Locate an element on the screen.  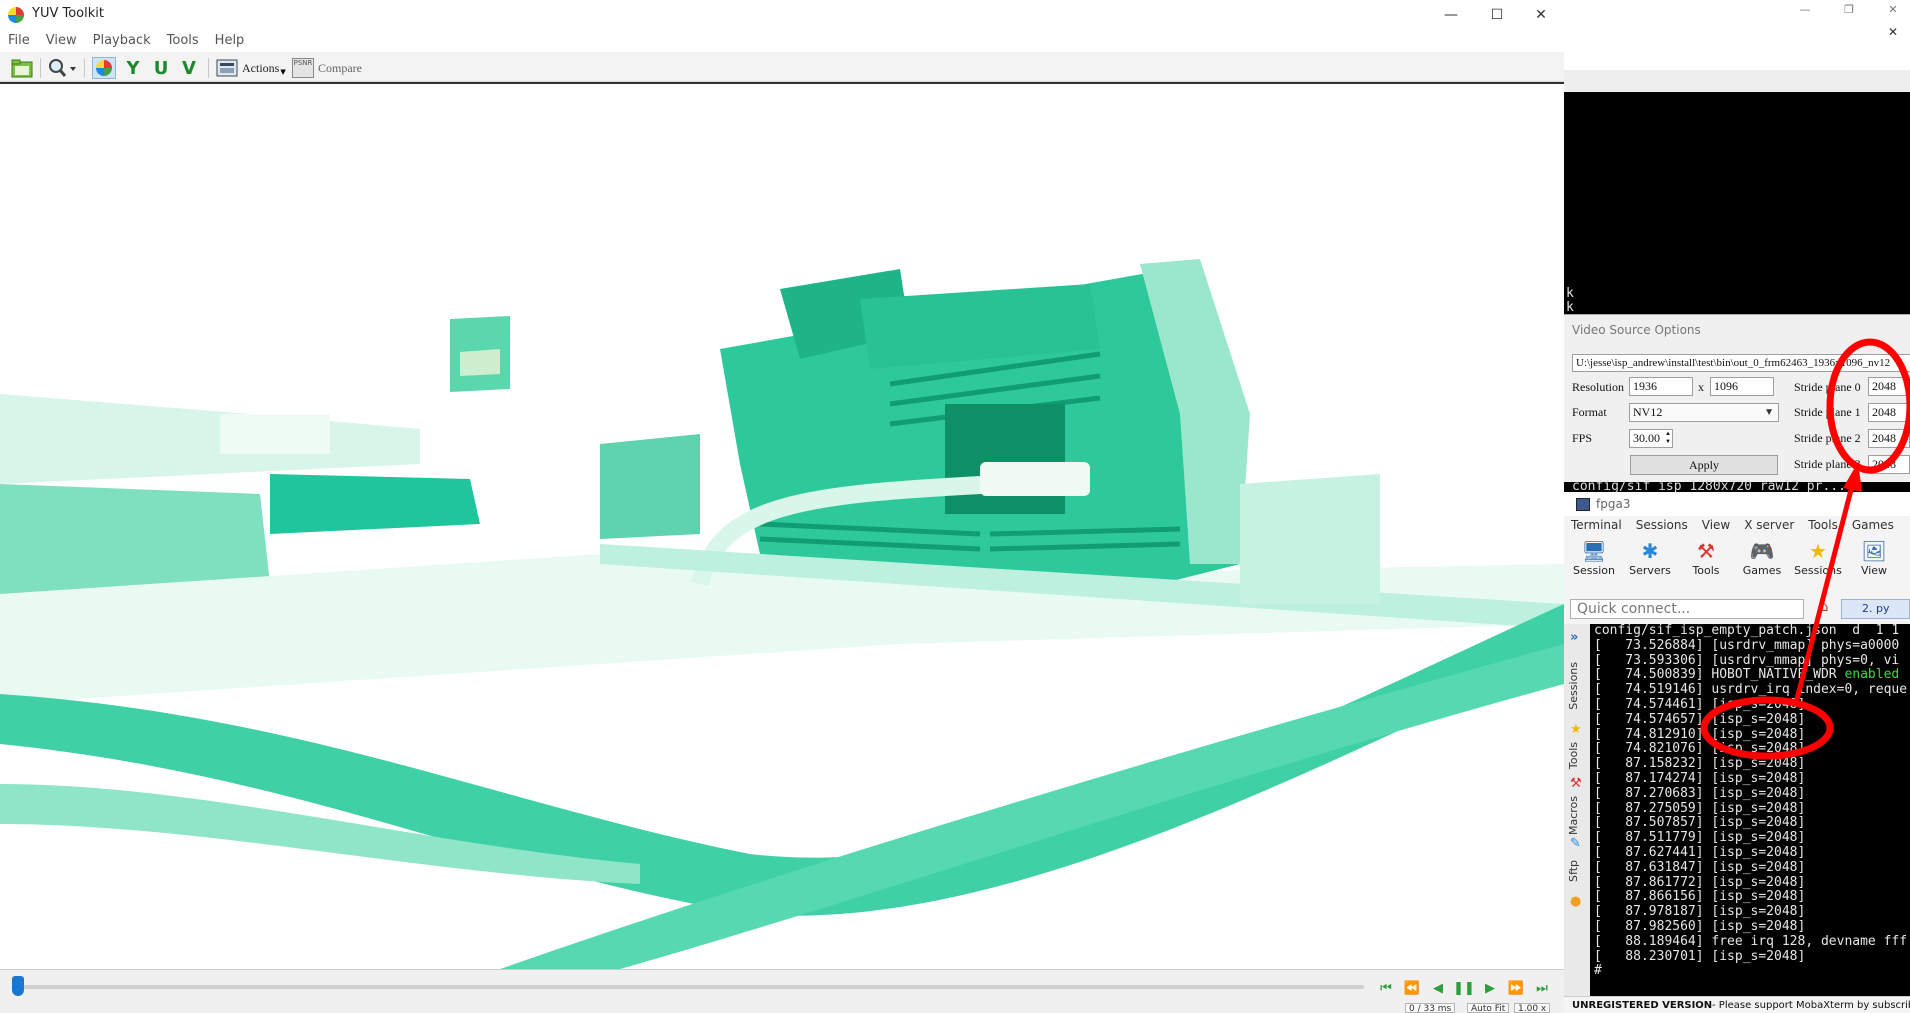
fit-mode: Auto Fit is located at coordinates (1488, 1008).